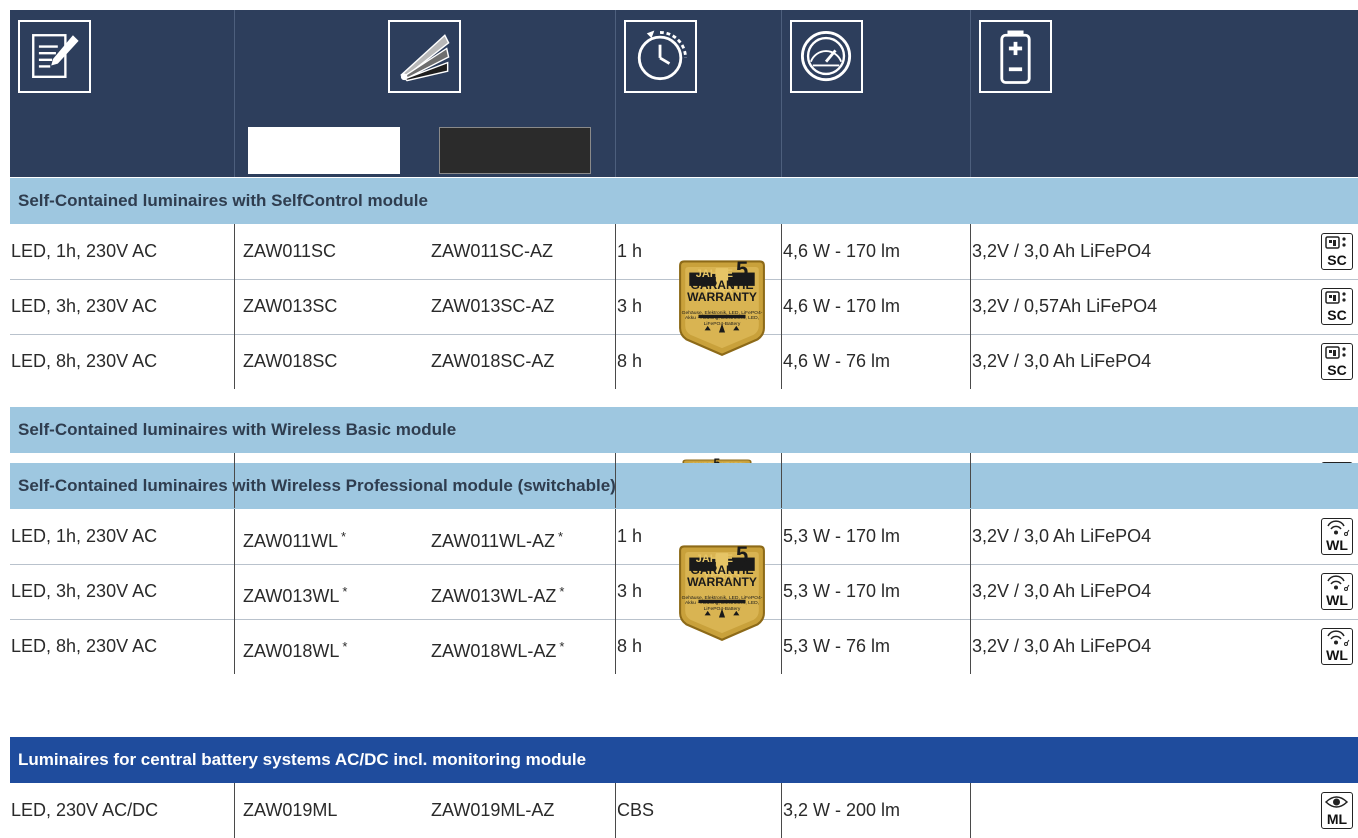 Image resolution: width=1358 pixels, height=838 pixels. I want to click on battery-cell: 3,2V / 0,57Ah LiFePO4, so click(1065, 306).